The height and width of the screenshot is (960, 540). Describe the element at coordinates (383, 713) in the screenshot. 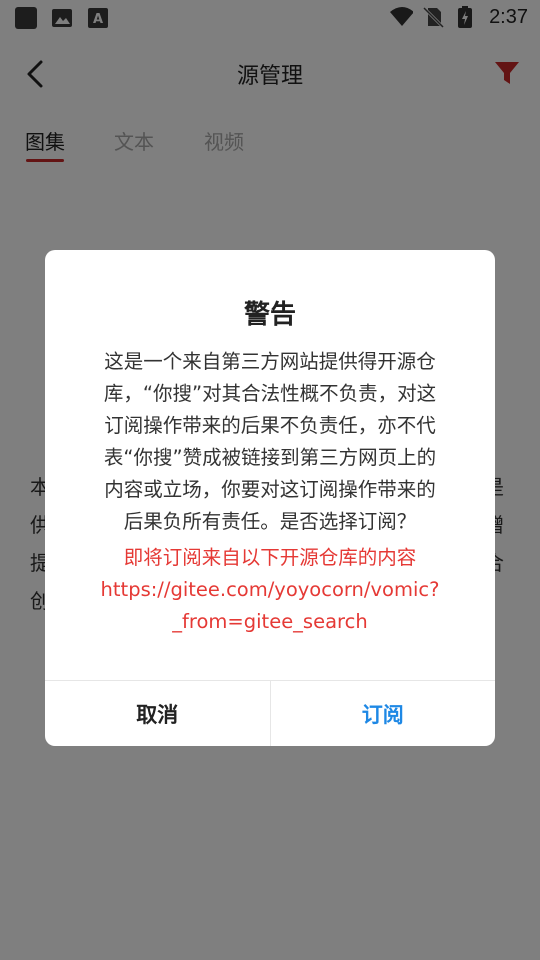

I see `subscribe-button: 订阅` at that location.